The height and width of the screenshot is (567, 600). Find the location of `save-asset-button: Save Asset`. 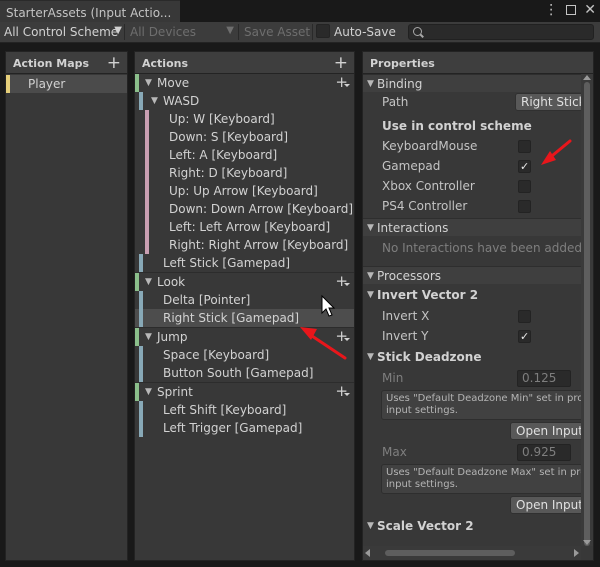

save-asset-button: Save Asset is located at coordinates (277, 32).